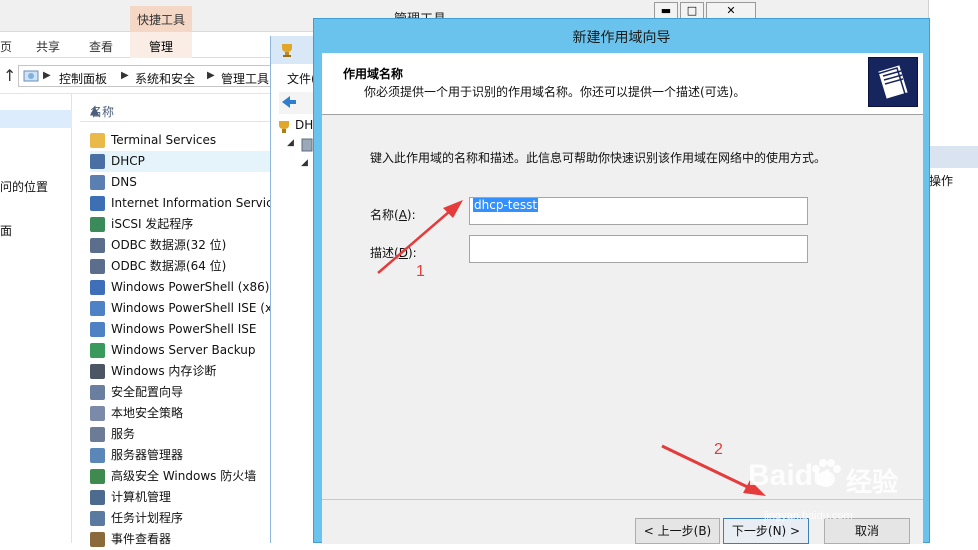 This screenshot has height=550, width=978. What do you see at coordinates (826, 473) in the screenshot?
I see `paw-logo-icon` at bounding box center [826, 473].